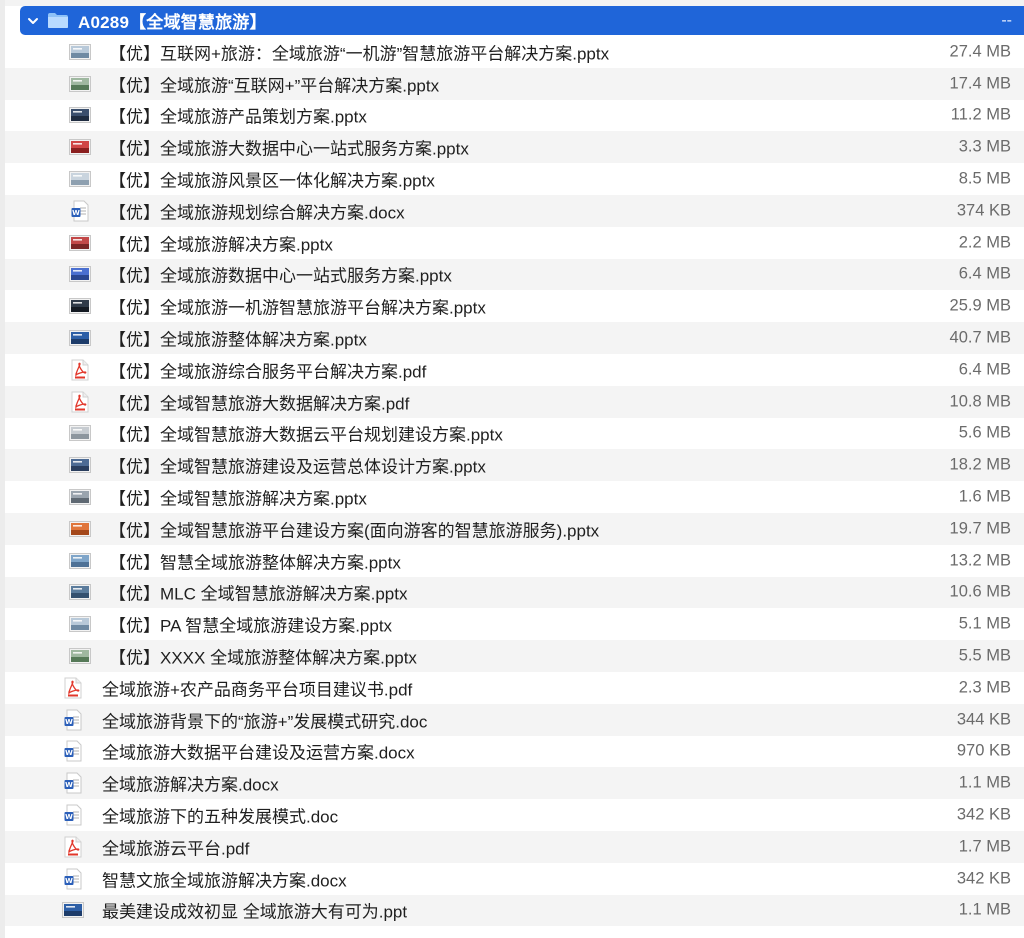 This screenshot has width=1024, height=938. Describe the element at coordinates (980, 560) in the screenshot. I see `file-size: 13.2 MB` at that location.